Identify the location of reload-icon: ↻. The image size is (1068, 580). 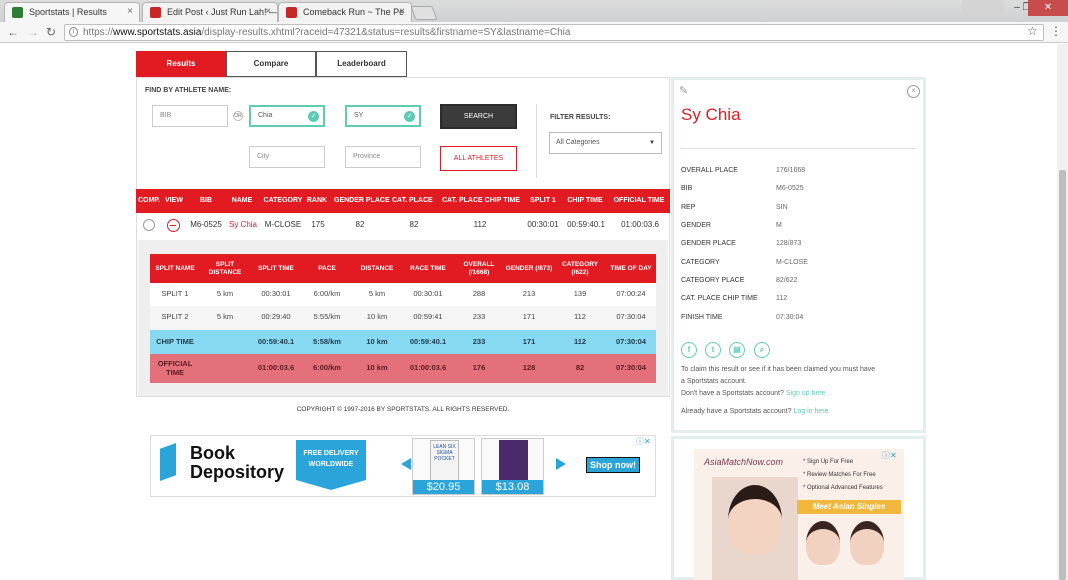
(51, 32).